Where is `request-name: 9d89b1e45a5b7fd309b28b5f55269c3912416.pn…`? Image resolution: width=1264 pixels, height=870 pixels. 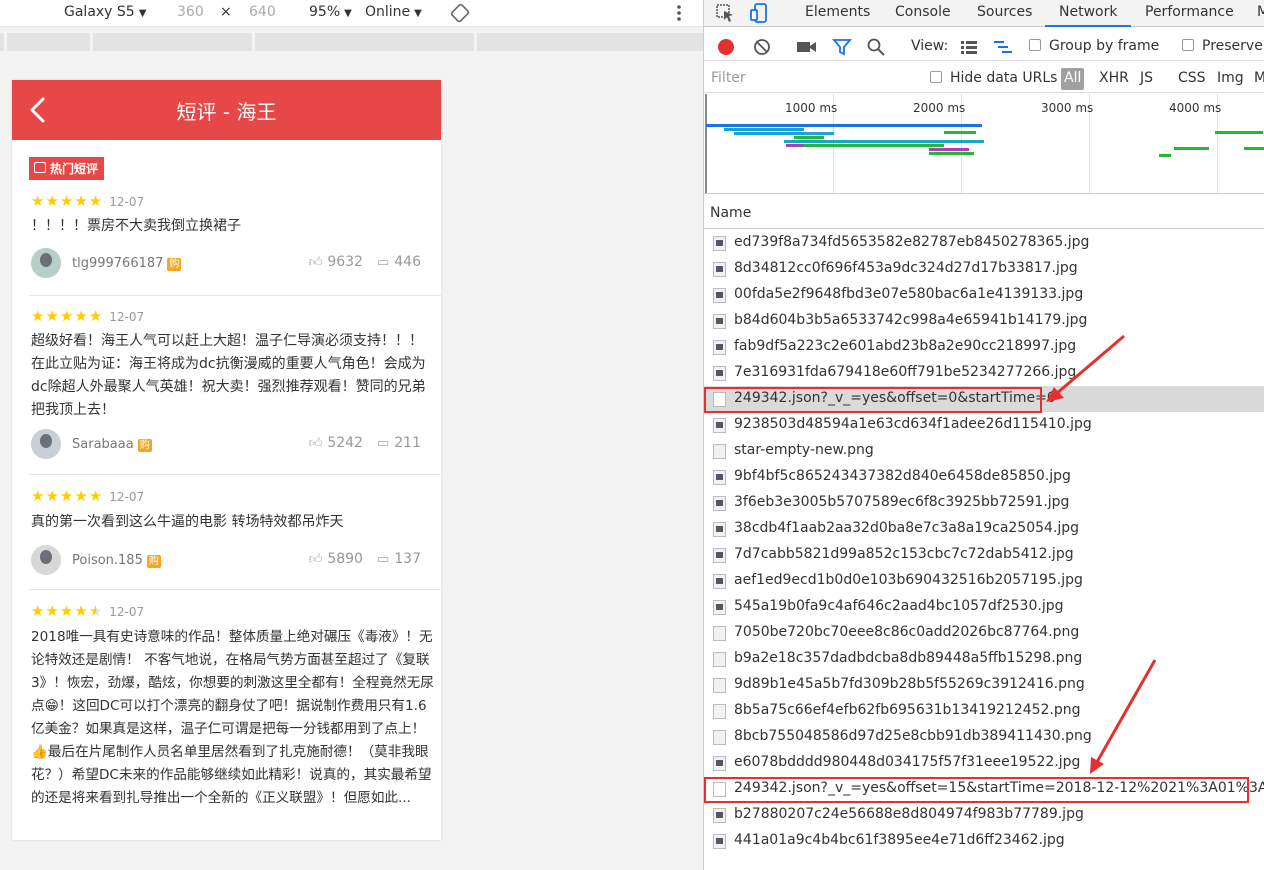 request-name: 9d89b1e45a5b7fd309b28b5f55269c3912416.pn… is located at coordinates (909, 684).